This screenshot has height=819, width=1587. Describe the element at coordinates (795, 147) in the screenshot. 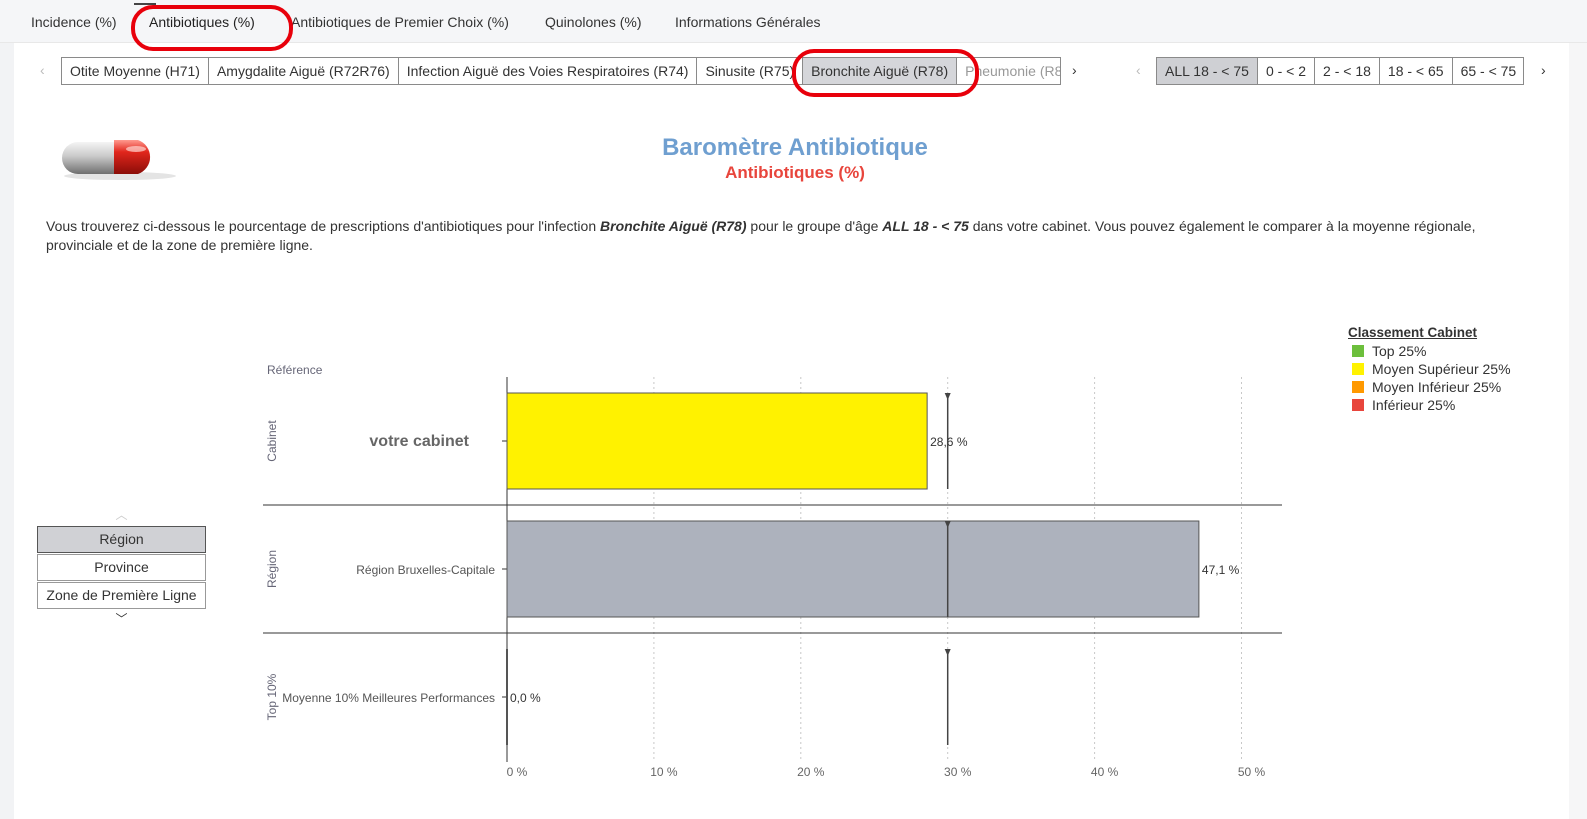

I see `page-title: Baromètre Antibiotique` at that location.